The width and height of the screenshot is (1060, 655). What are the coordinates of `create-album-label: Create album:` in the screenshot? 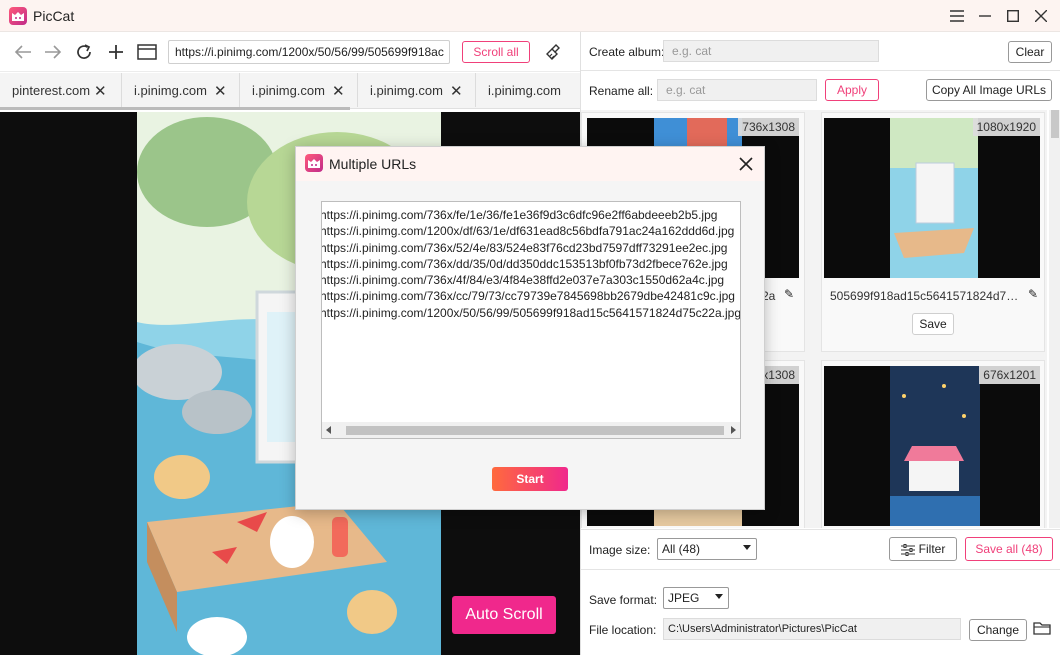 It's located at (627, 52).